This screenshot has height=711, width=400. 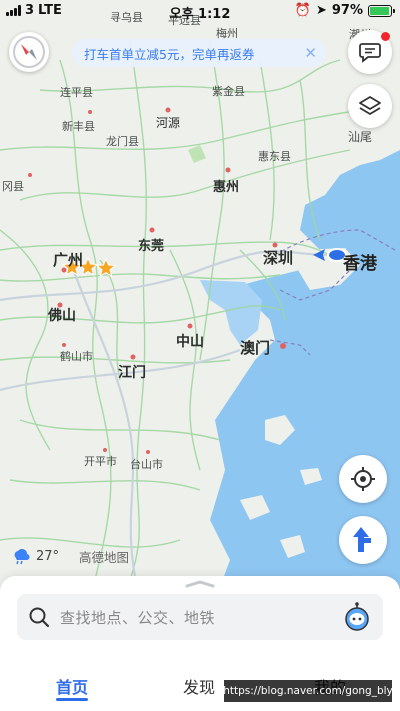 I want to click on map-label: 广州, so click(x=68, y=260).